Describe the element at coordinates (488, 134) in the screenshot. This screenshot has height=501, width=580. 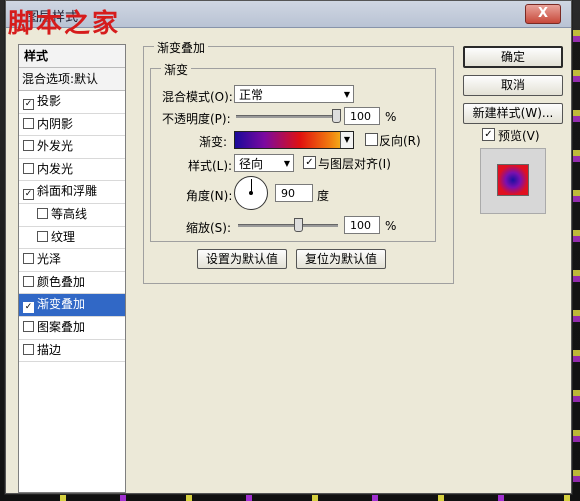
I see `preview-checkbox: ✓` at that location.